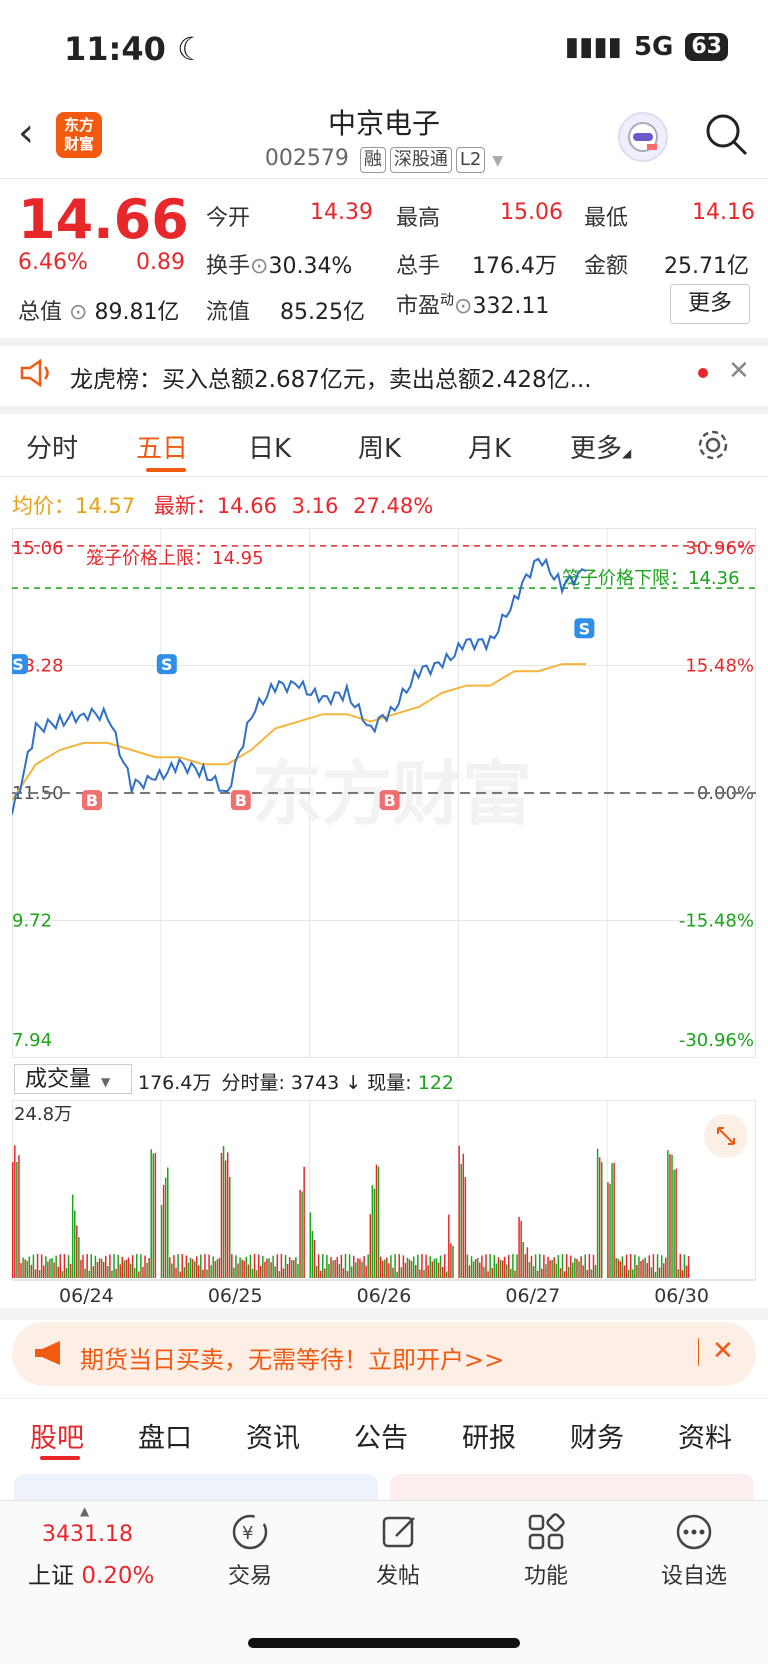 The height and width of the screenshot is (1664, 768). What do you see at coordinates (341, 212) in the screenshot?
I see `open-value: 14.39` at bounding box center [341, 212].